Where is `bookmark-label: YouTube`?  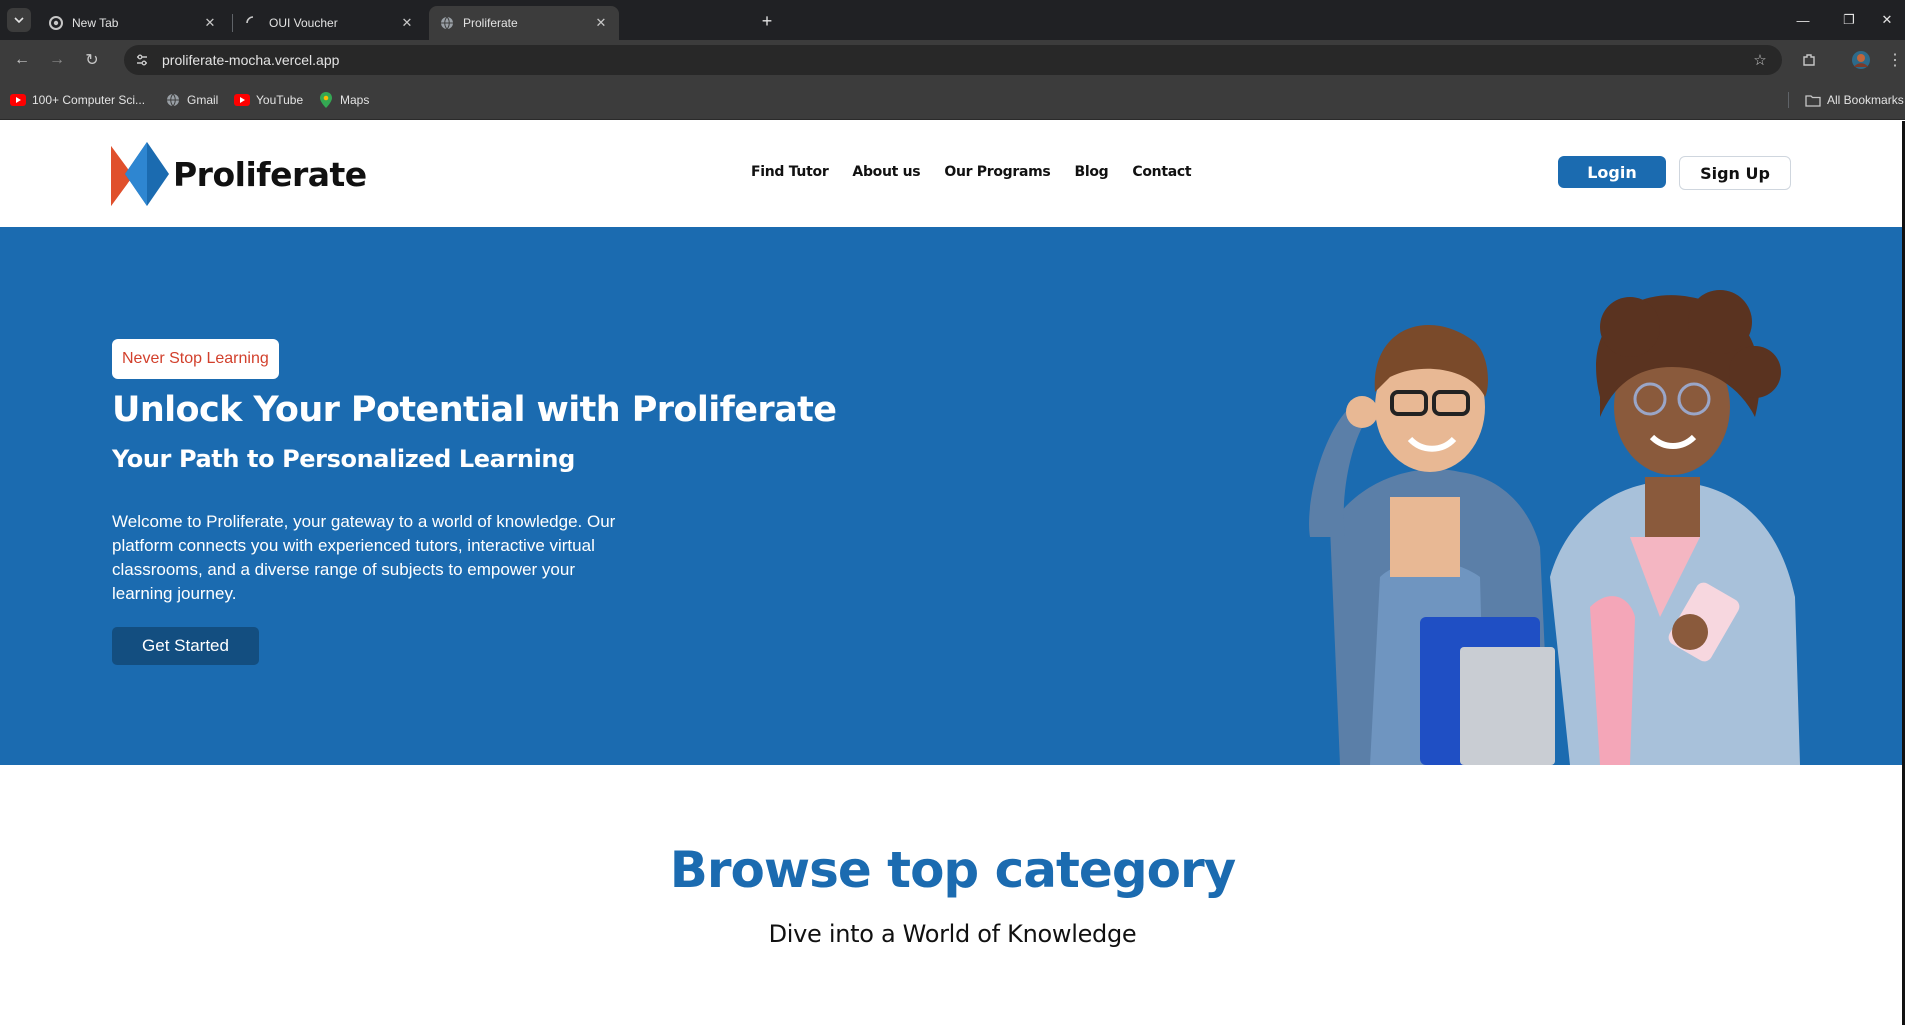 bookmark-label: YouTube is located at coordinates (280, 100).